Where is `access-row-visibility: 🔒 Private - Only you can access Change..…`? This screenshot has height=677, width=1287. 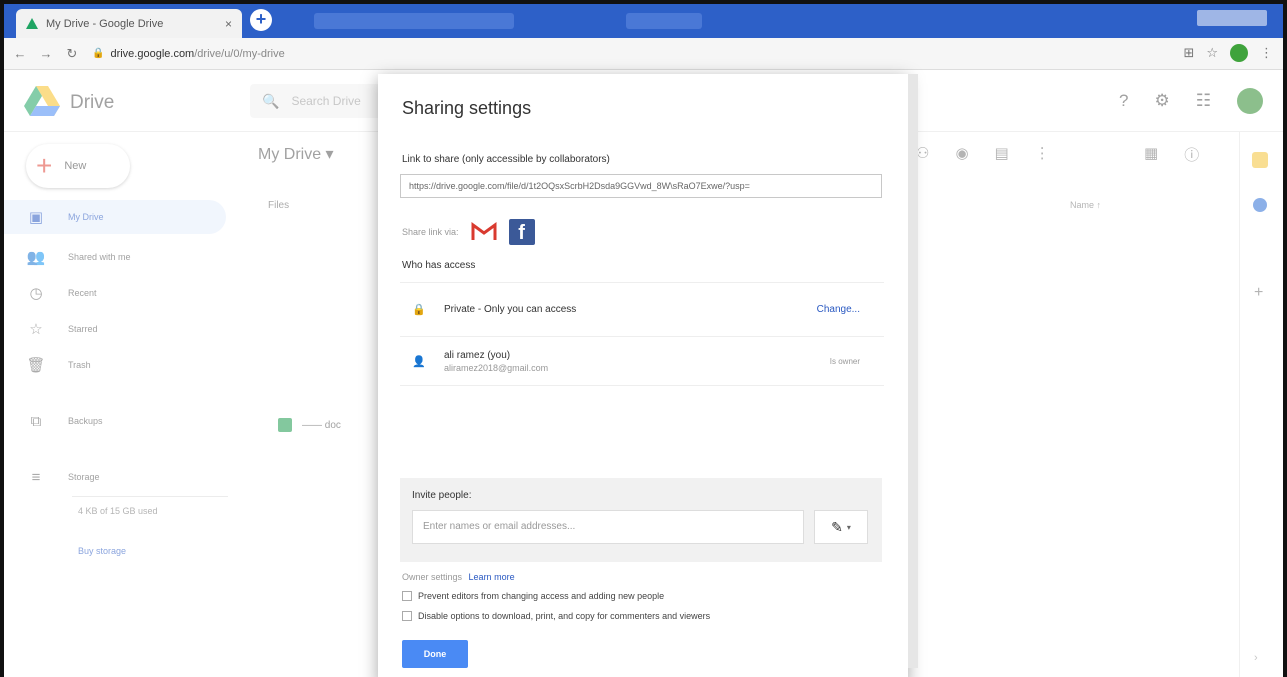
access-row-visibility: 🔒 Private - Only you can access Change..… is located at coordinates (642, 309).